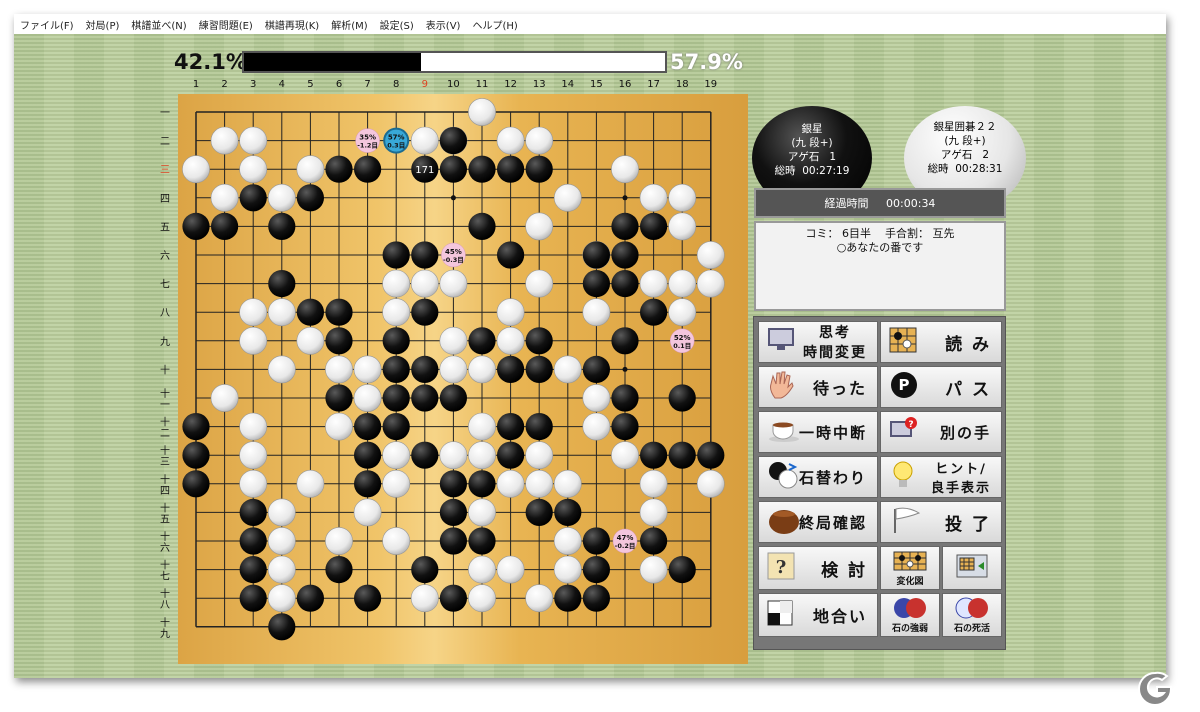 The image size is (1200, 712). What do you see at coordinates (103, 24) in the screenshot?
I see `menu-item-1: 対局(P)` at bounding box center [103, 24].